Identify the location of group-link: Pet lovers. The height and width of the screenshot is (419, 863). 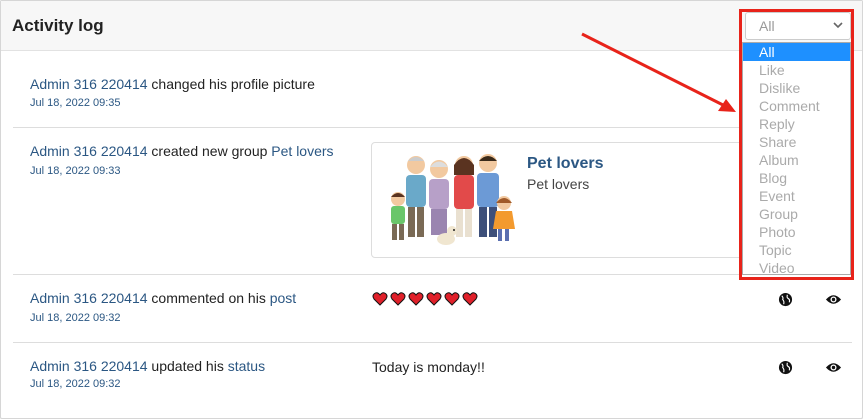
(302, 151).